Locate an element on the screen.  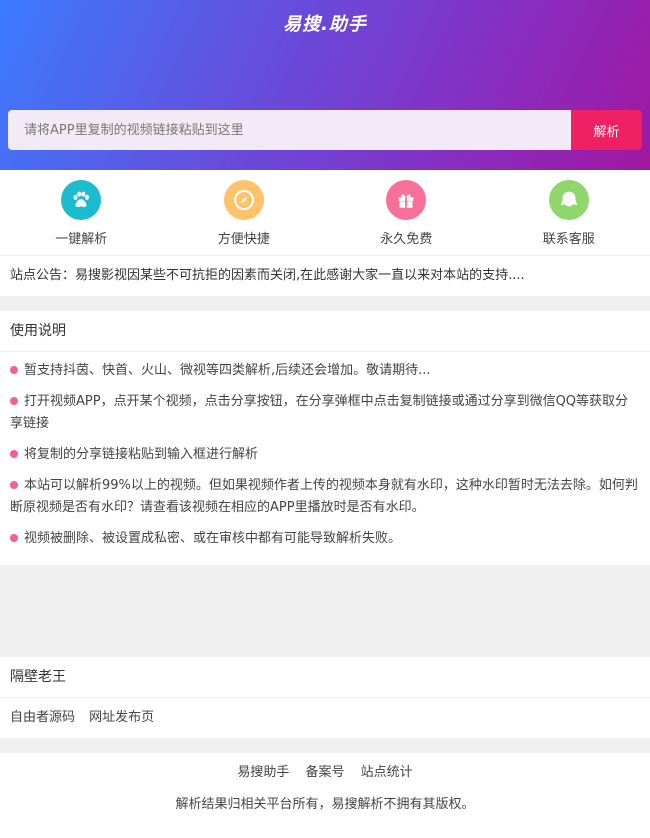
footer-links: 易搜助手 备案号 站点统计 is located at coordinates (325, 773).